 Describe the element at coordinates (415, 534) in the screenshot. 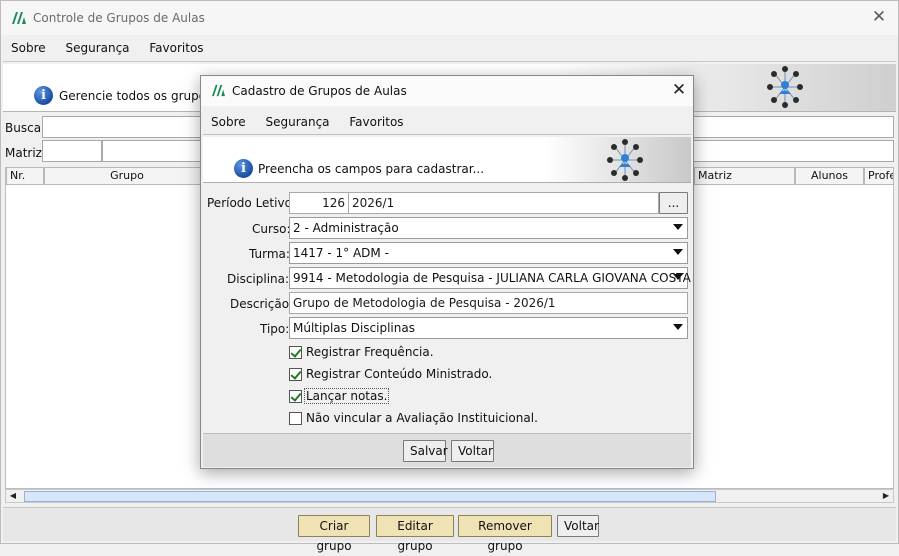

I see `edit-group-button: Editar grupo` at that location.